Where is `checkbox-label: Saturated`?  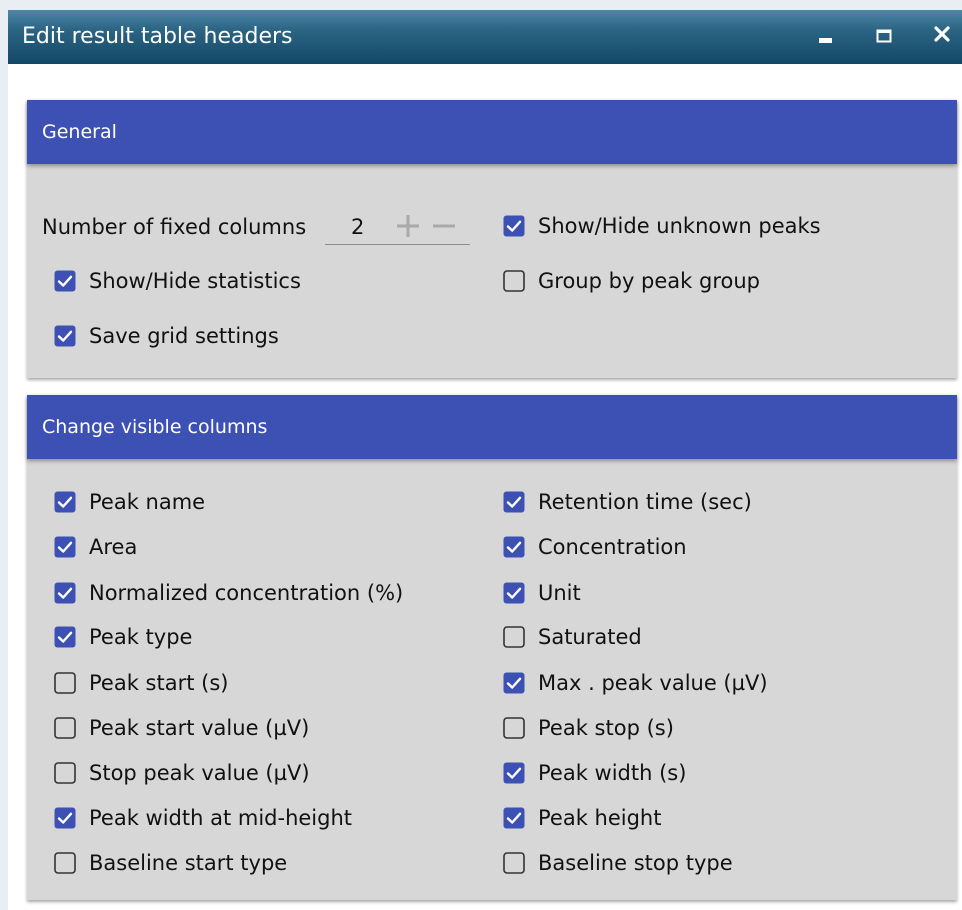 checkbox-label: Saturated is located at coordinates (590, 637).